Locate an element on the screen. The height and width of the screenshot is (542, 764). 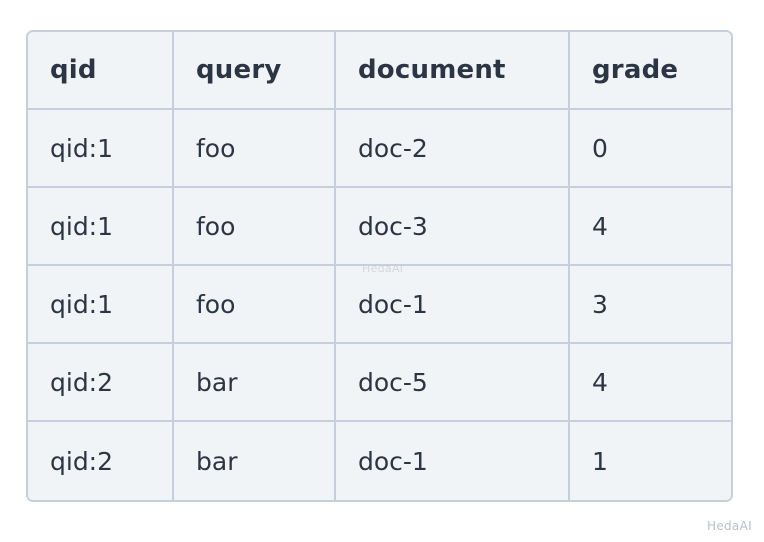
table-header-row: qid query document grade is located at coordinates (379, 71).